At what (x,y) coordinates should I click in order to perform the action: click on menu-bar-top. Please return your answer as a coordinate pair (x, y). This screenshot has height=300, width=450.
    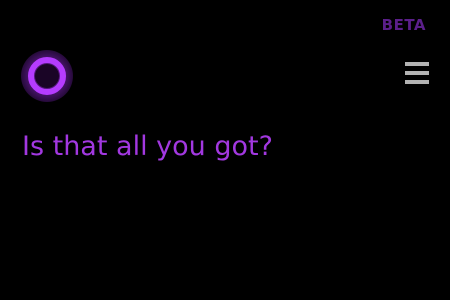
    Looking at the image, I should click on (417, 64).